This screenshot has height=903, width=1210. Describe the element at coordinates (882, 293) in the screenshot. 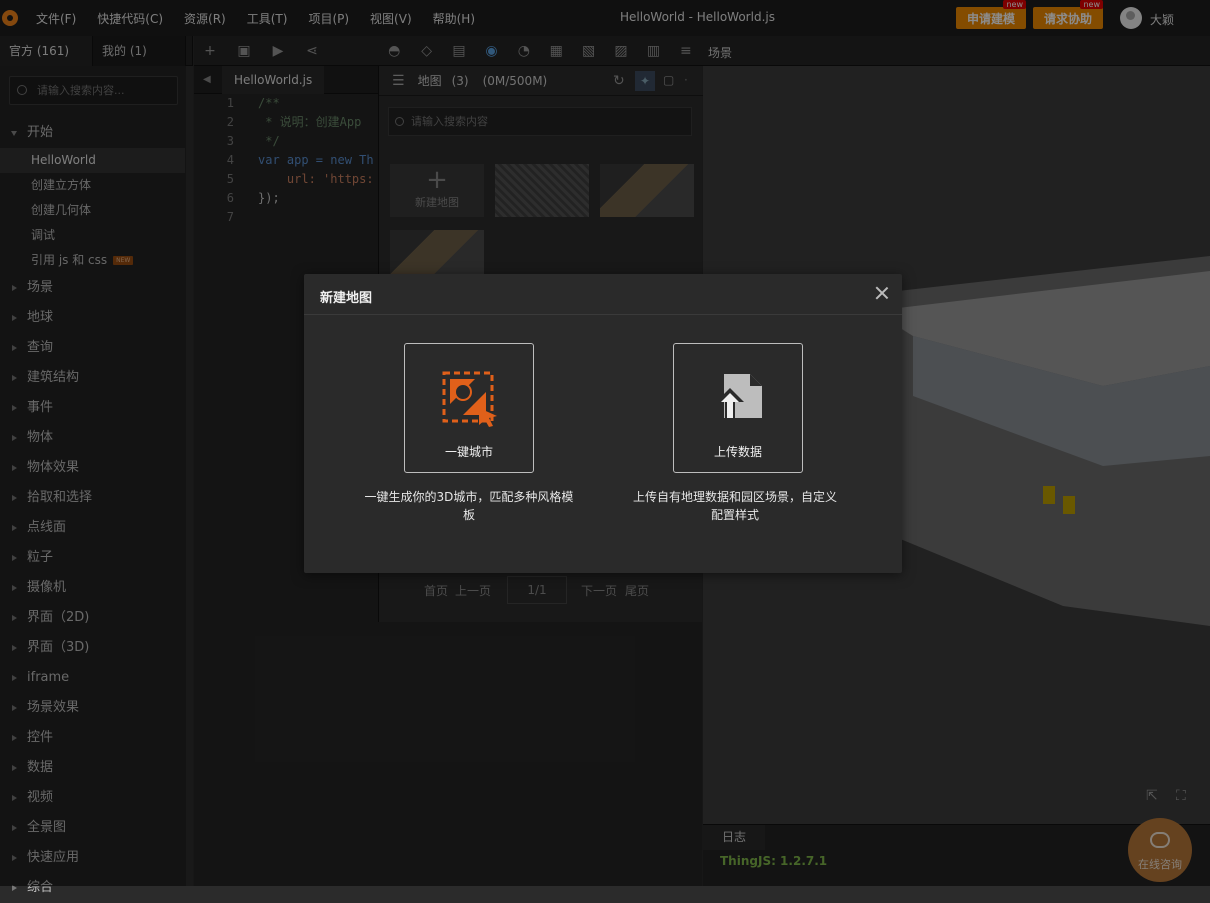

I see `close-icon` at that location.